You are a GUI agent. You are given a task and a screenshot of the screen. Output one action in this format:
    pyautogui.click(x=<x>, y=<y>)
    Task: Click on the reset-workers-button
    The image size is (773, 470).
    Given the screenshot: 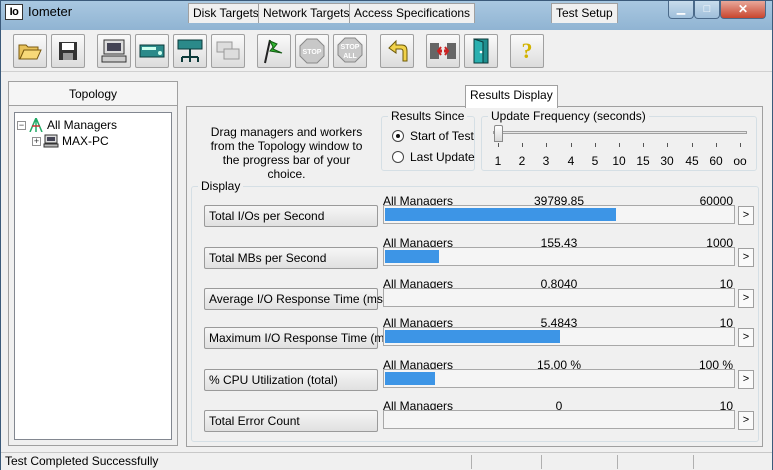 What is the action you would take?
    pyautogui.click(x=397, y=51)
    